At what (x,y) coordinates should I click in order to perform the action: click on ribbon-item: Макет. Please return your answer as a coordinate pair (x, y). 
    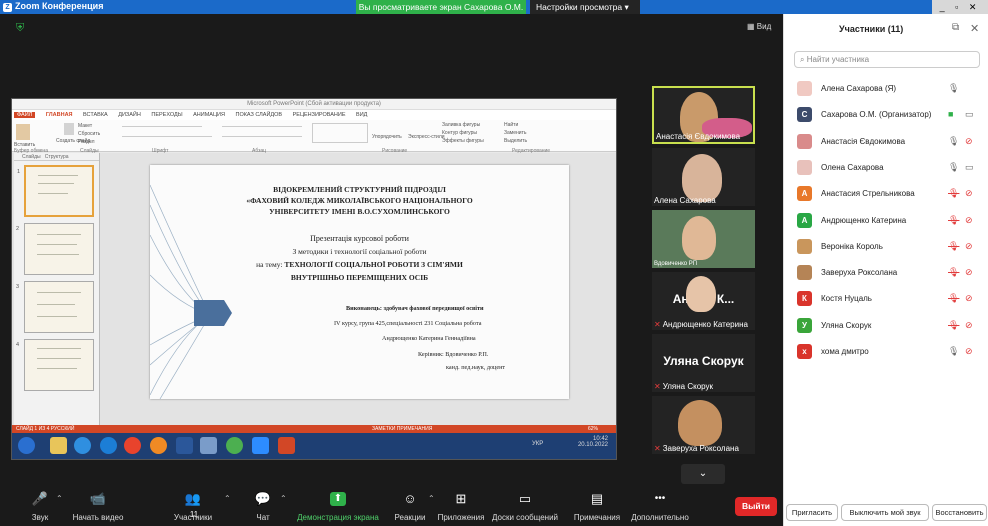
    Looking at the image, I should click on (85, 126).